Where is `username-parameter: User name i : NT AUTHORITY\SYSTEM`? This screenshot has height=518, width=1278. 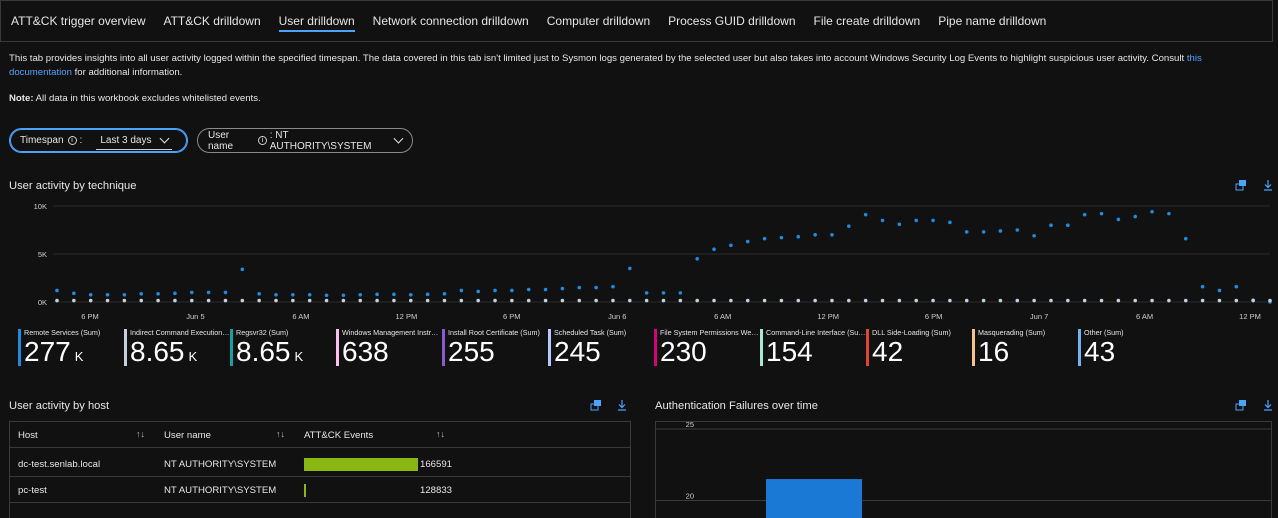 username-parameter: User name i : NT AUTHORITY\SYSTEM is located at coordinates (305, 140).